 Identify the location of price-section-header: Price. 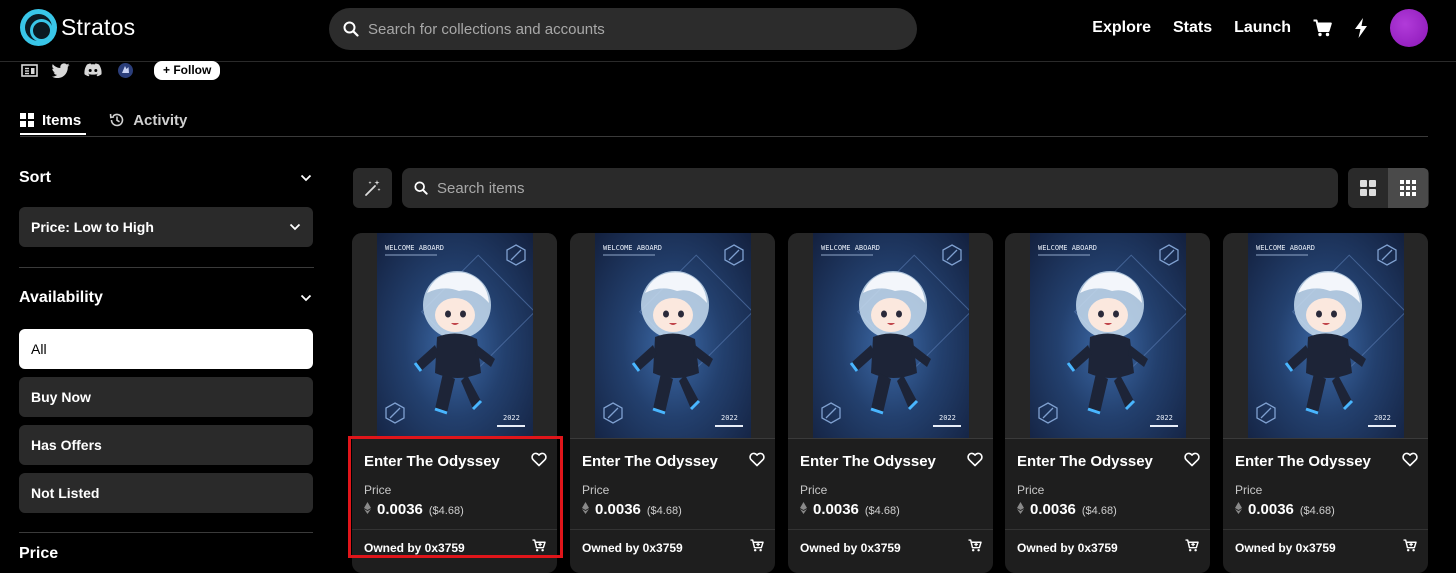
(38, 554).